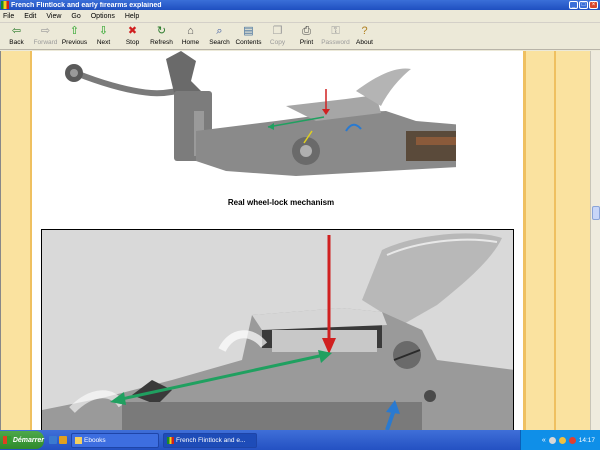  What do you see at coordinates (281, 202) in the screenshot?
I see `figure-caption: Real wheel-lock mechanism` at bounding box center [281, 202].